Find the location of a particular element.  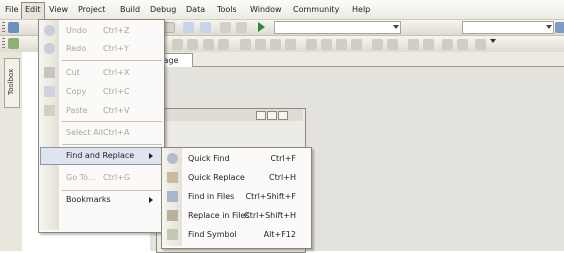

copy-icon is located at coordinates (49, 91).